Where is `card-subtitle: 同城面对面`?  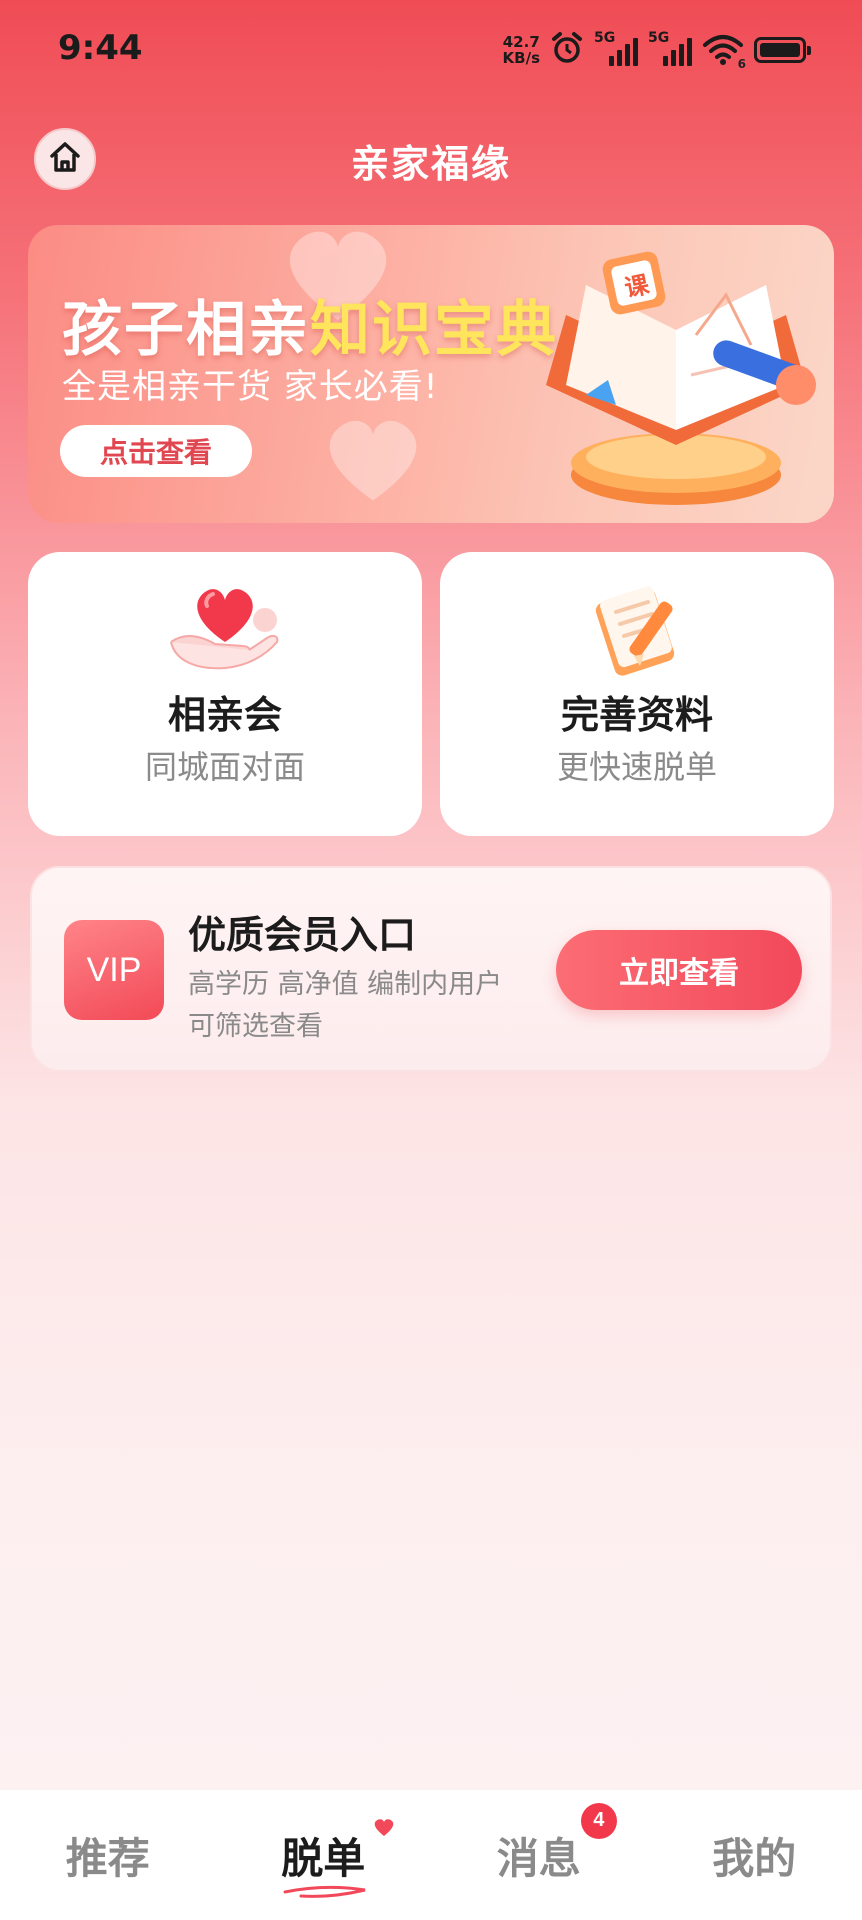 card-subtitle: 同城面对面 is located at coordinates (224, 767).